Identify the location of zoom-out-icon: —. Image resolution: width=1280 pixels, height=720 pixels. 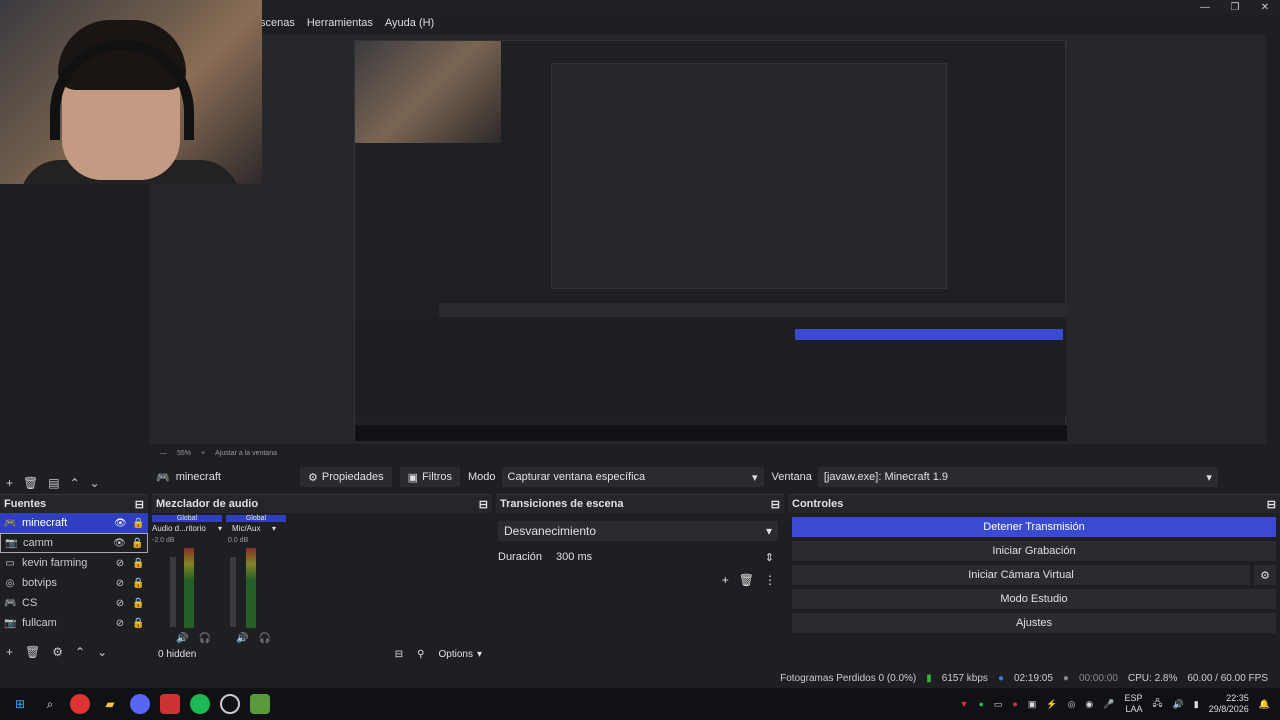
(163, 453).